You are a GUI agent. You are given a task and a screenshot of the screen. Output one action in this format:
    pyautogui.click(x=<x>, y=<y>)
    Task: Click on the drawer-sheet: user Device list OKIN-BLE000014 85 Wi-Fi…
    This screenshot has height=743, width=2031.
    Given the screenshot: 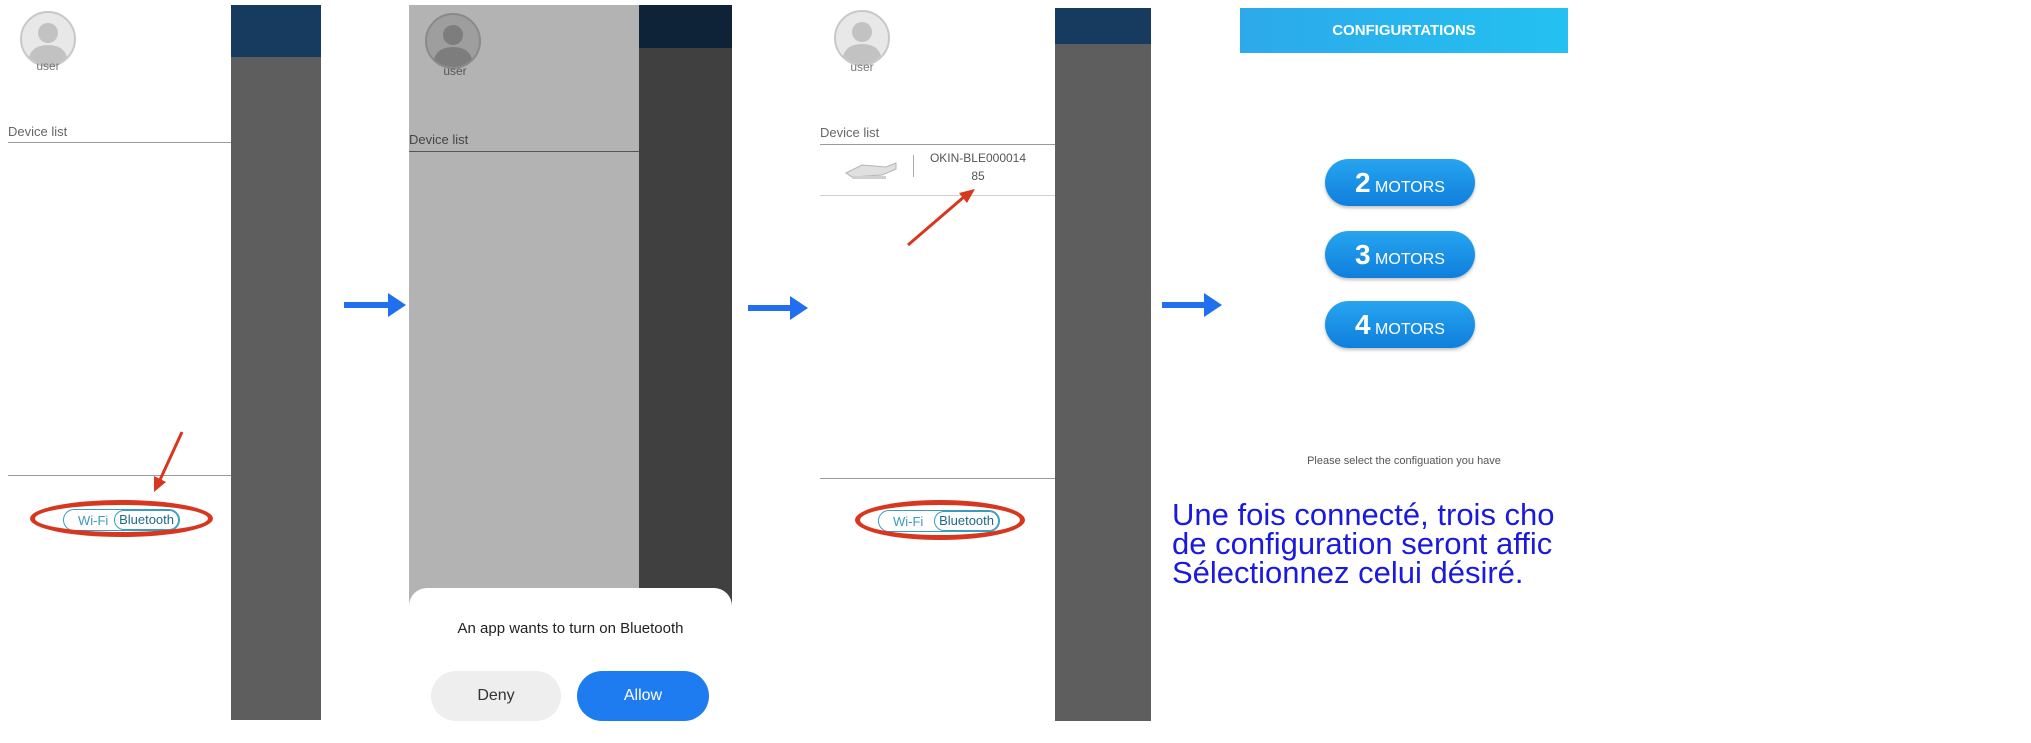 What is the action you would take?
    pyautogui.click(x=937, y=364)
    